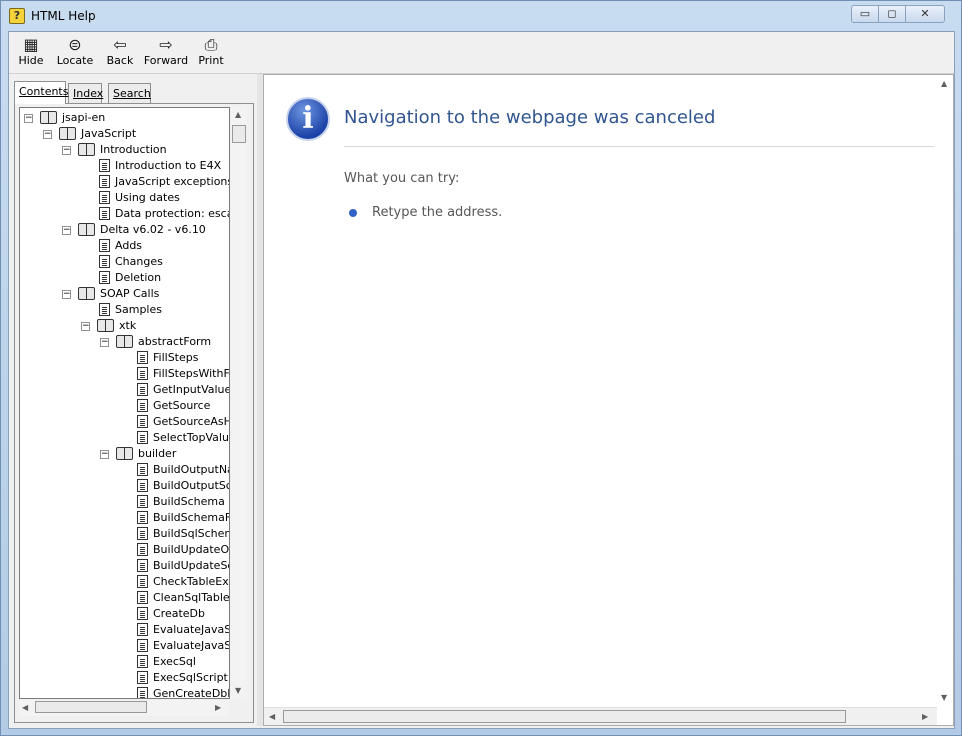 The image size is (962, 736). I want to click on heading-divider, so click(639, 146).